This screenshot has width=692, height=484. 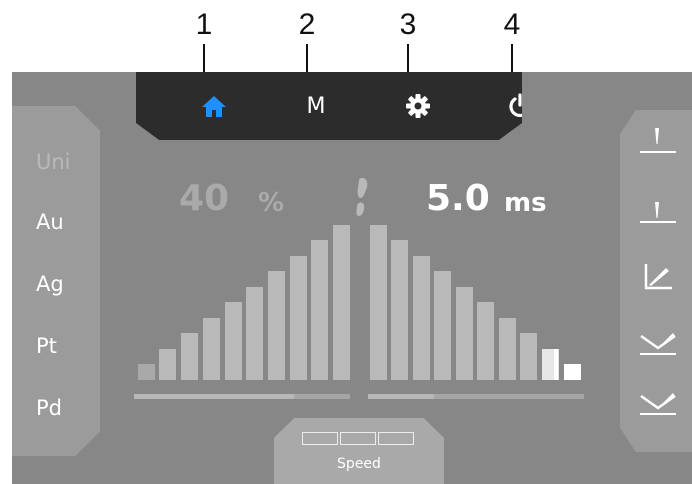 I want to click on memory-label: M, so click(x=316, y=106).